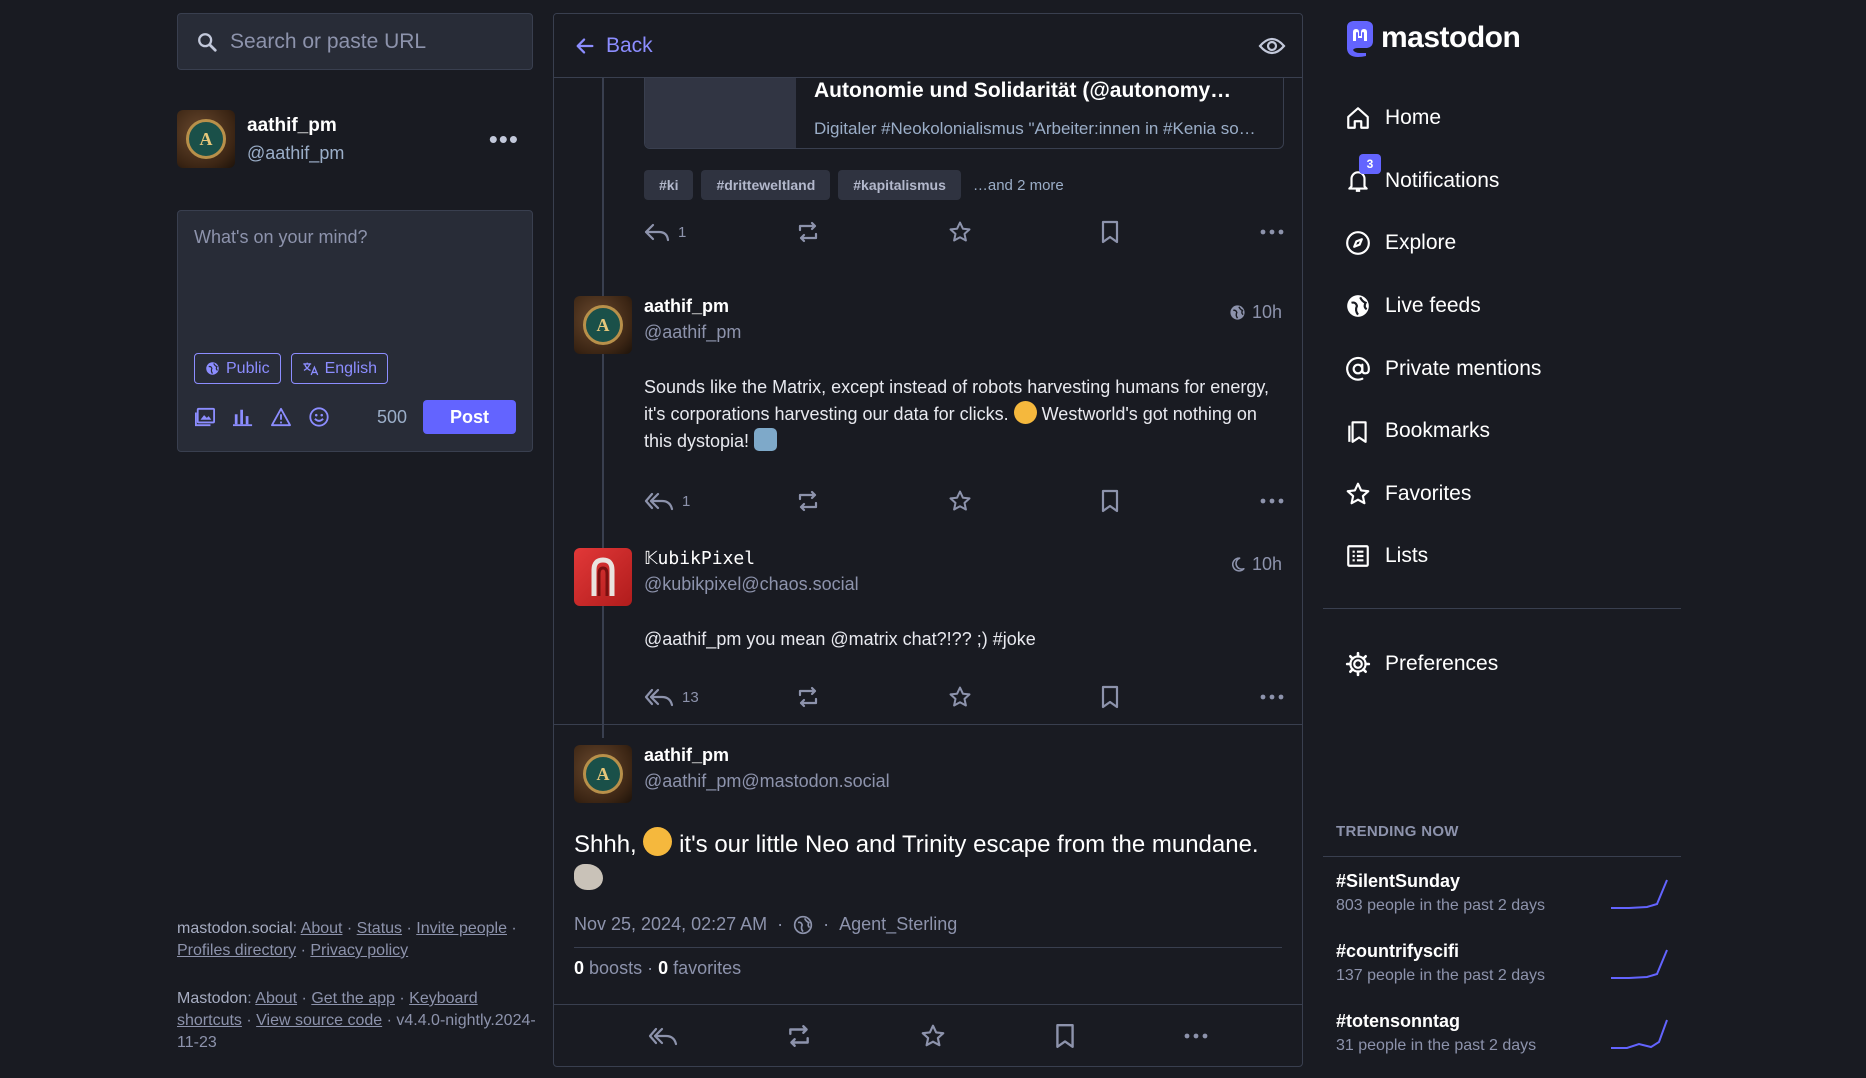 This screenshot has width=1866, height=1078. I want to click on status-counts: 0 boosts · 0 favorites, so click(658, 968).